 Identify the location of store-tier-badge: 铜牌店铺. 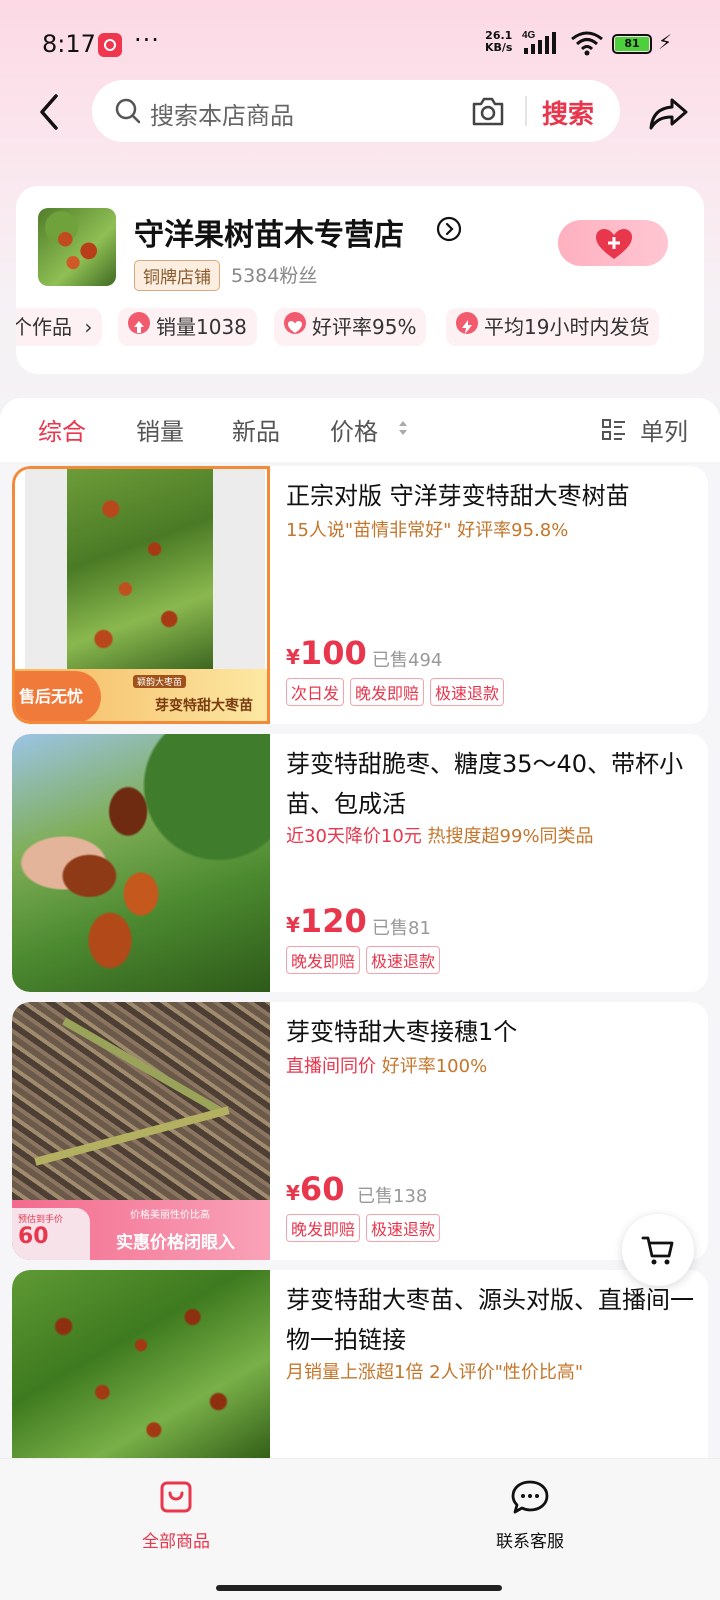
(177, 275).